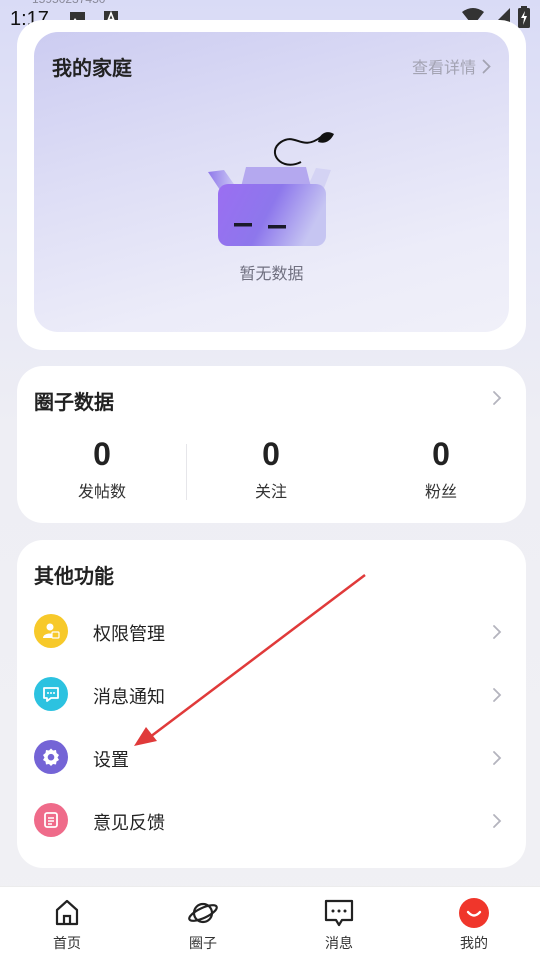  What do you see at coordinates (443, 67) in the screenshot?
I see `view-details-label: 查看详情` at bounding box center [443, 67].